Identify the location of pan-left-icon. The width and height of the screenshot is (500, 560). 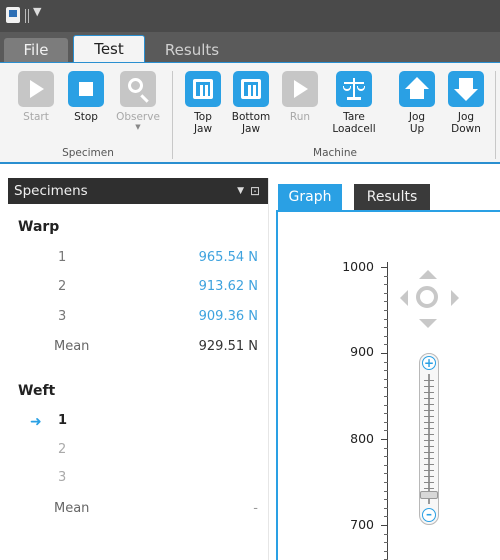
(404, 298).